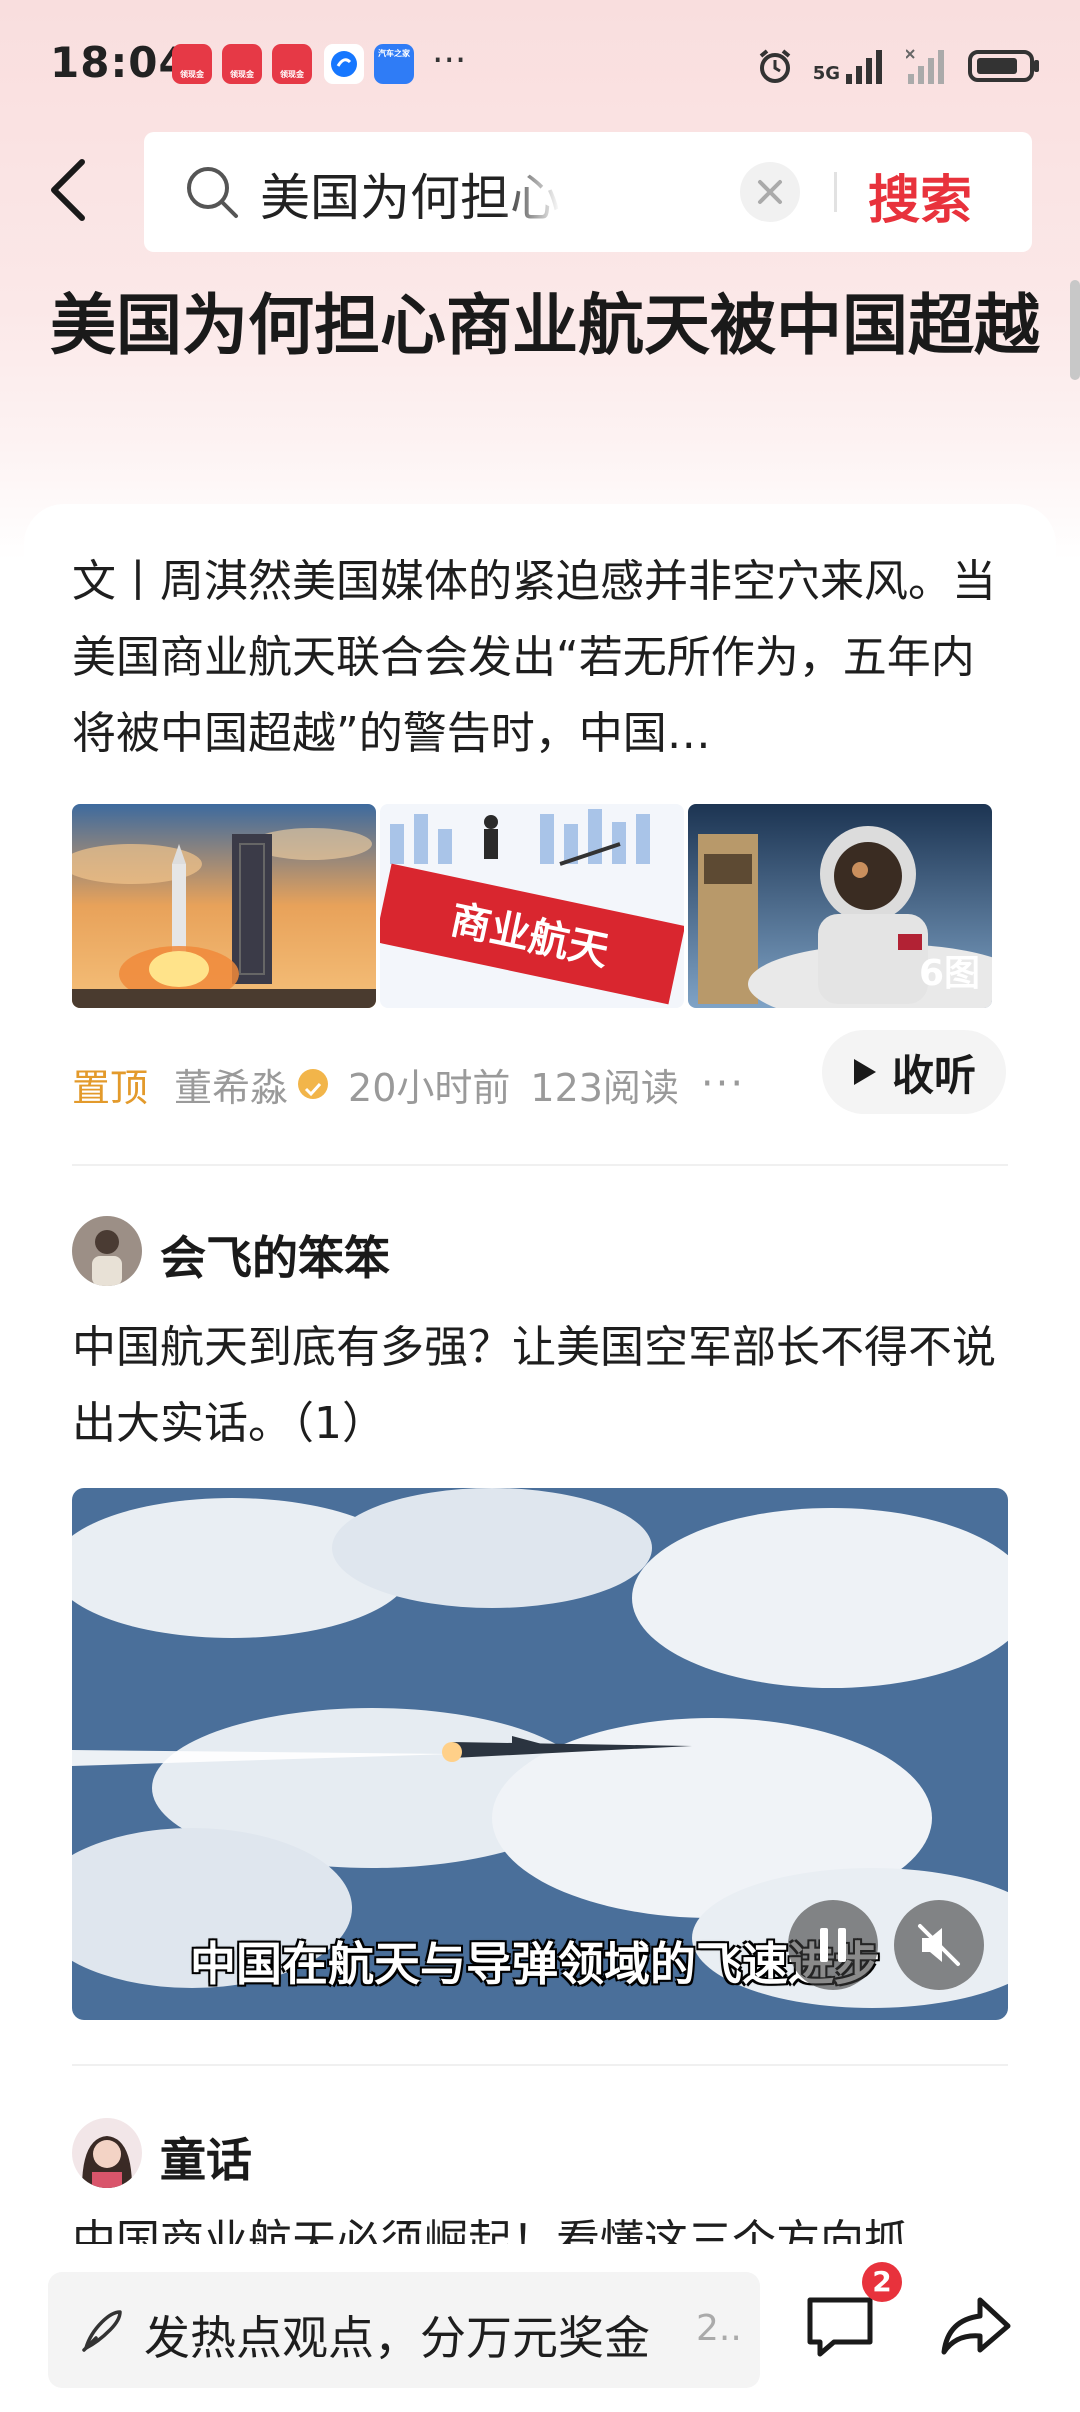 This screenshot has width=1080, height=2412. What do you see at coordinates (535, 1964) in the screenshot?
I see `video-subtitle: 中国在航天与导弹领域的飞速进步` at bounding box center [535, 1964].